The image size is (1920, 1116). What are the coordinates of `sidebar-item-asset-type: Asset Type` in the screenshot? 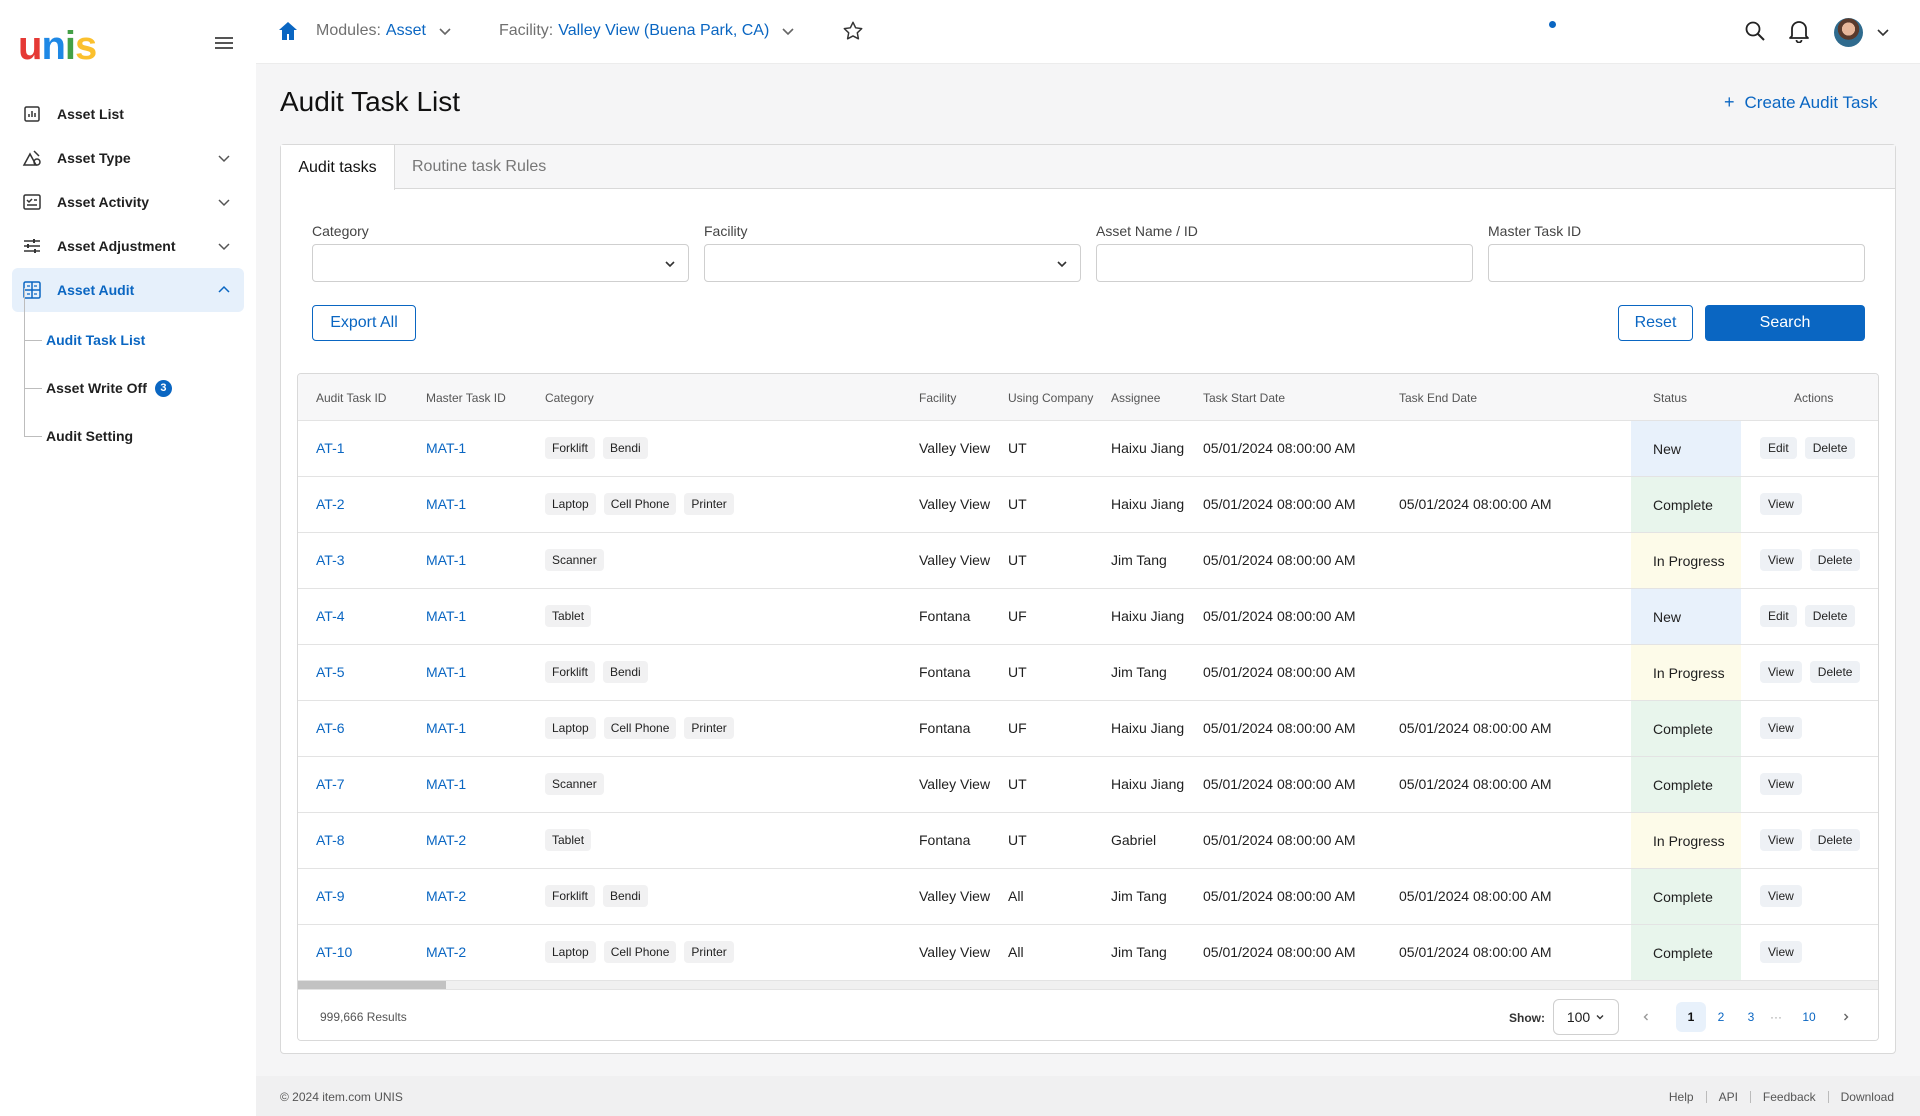 It's located at (128, 158).